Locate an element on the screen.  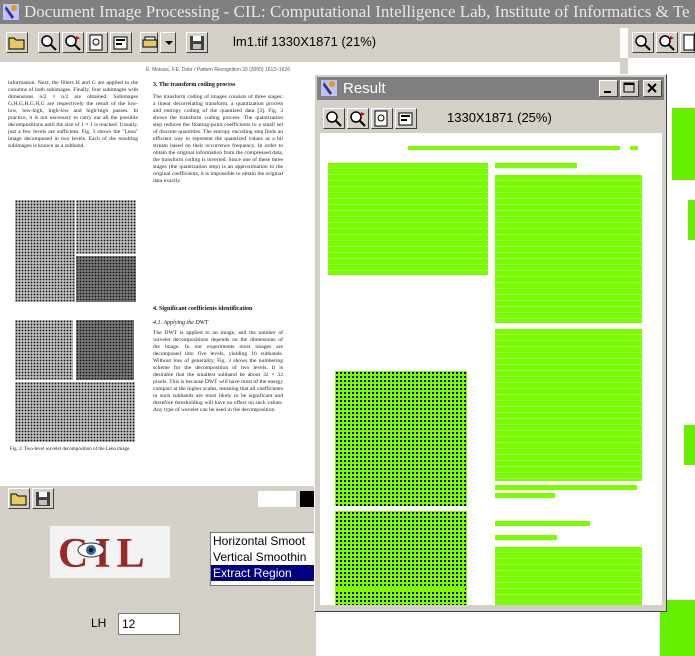
list-item-selected: Extract Region is located at coordinates (264, 573).